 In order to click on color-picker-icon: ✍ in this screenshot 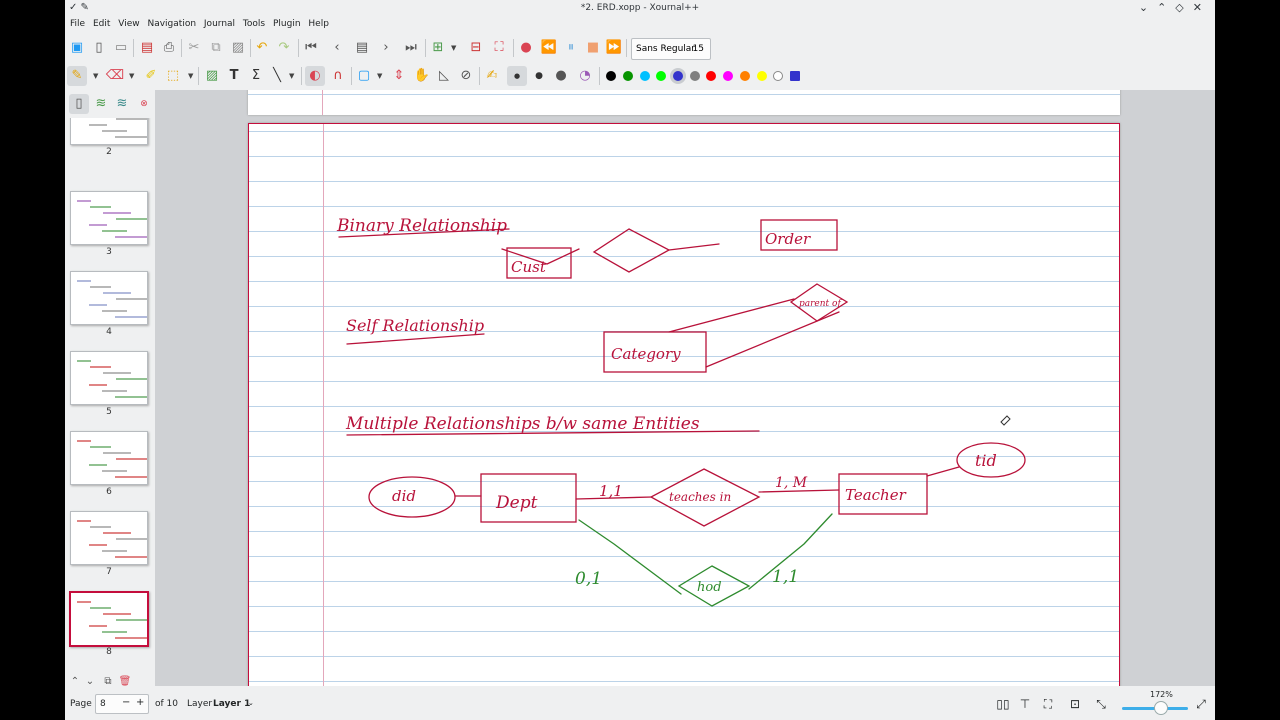, I will do `click(492, 76)`.